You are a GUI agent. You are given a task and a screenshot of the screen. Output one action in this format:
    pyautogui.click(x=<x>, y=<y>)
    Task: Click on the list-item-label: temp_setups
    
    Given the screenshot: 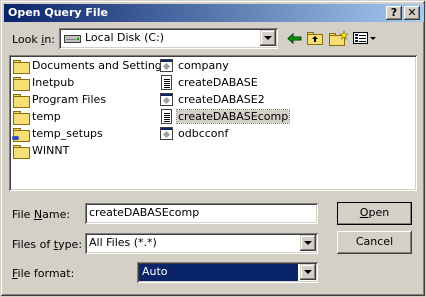 What is the action you would take?
    pyautogui.click(x=67, y=133)
    